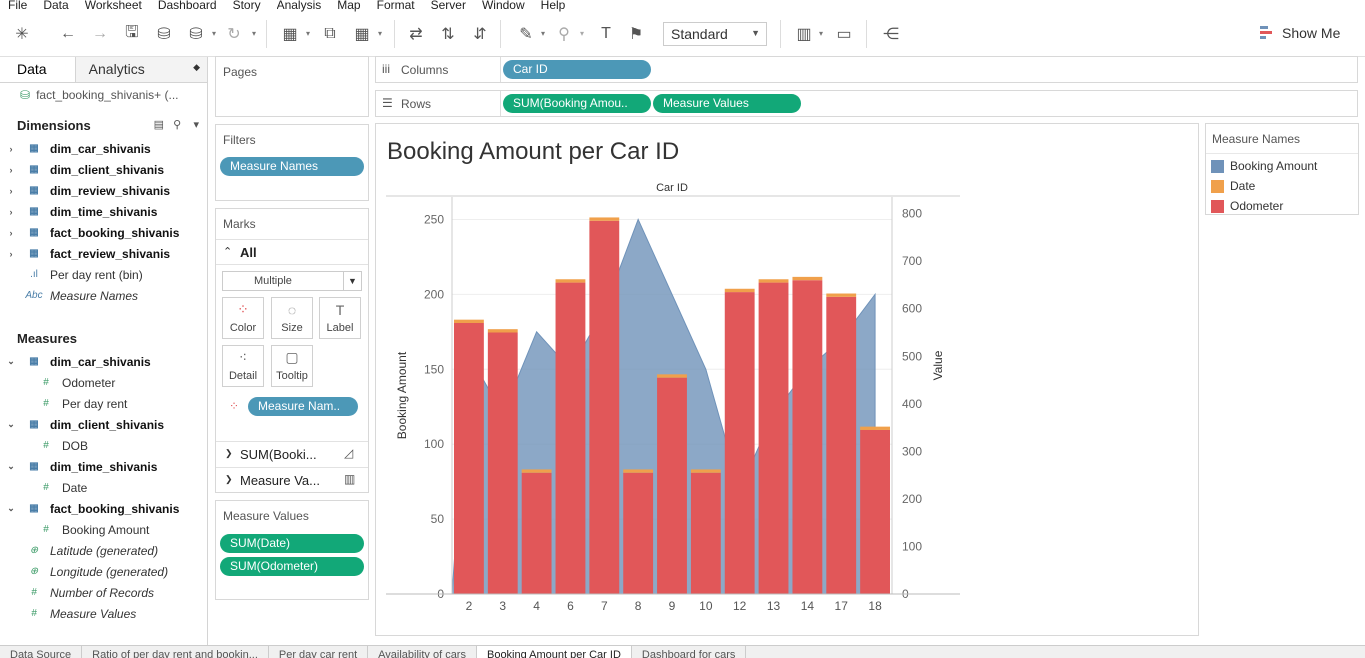 Image resolution: width=1365 pixels, height=658 pixels. Describe the element at coordinates (103, 232) in the screenshot. I see `table-item: › ▦ fact_booking_shivanis` at that location.